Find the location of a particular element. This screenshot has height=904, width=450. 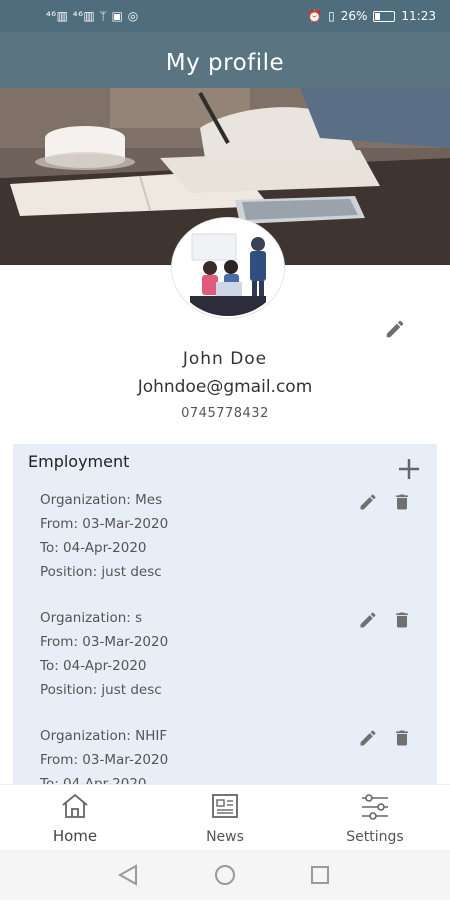

home-icon is located at coordinates (75, 805).